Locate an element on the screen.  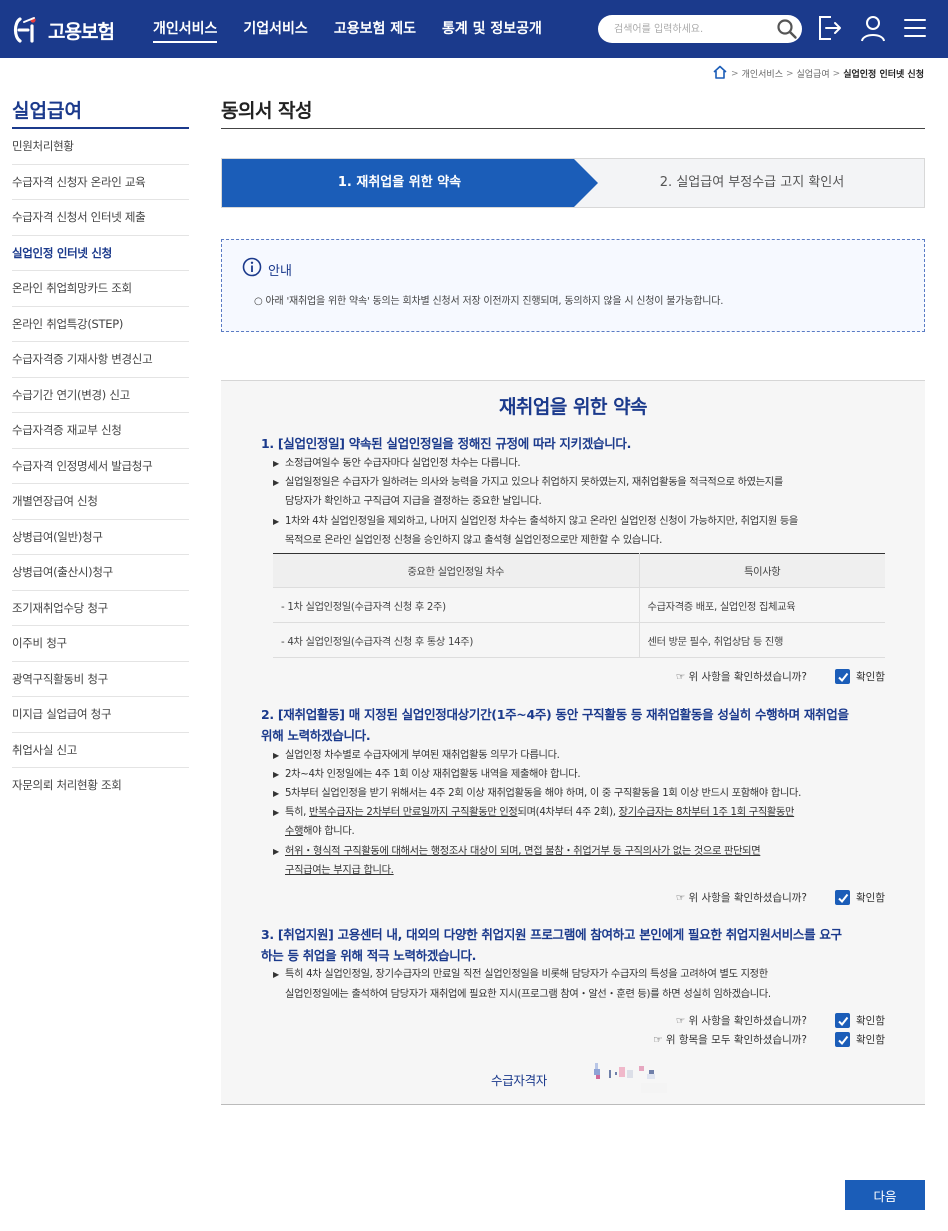
confirm-all-checkbox is located at coordinates (843, 1039).